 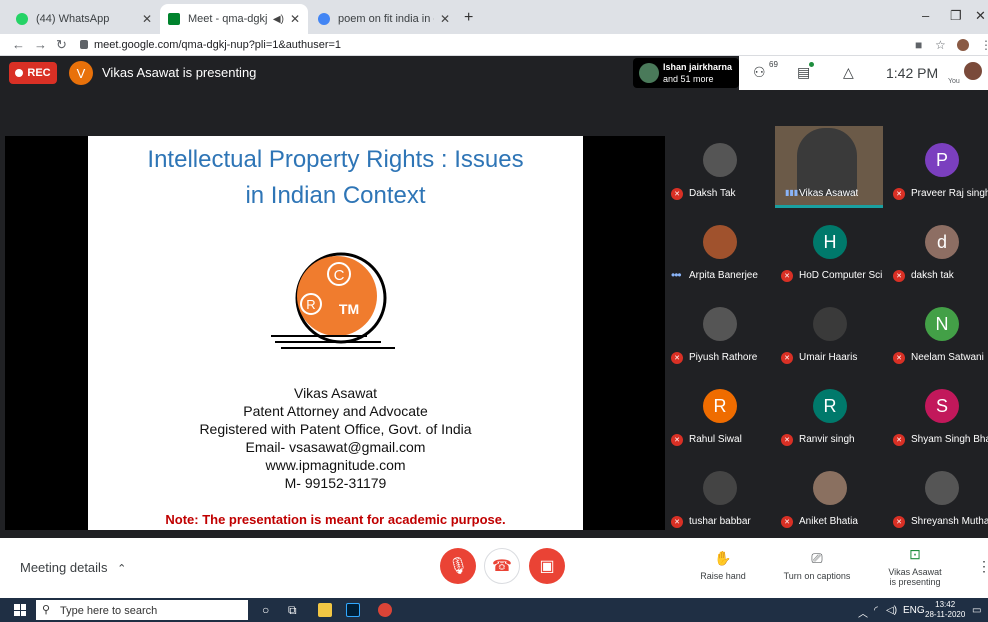 What do you see at coordinates (719, 495) in the screenshot?
I see `participant-tile: ✕ tushar babbar` at bounding box center [719, 495].